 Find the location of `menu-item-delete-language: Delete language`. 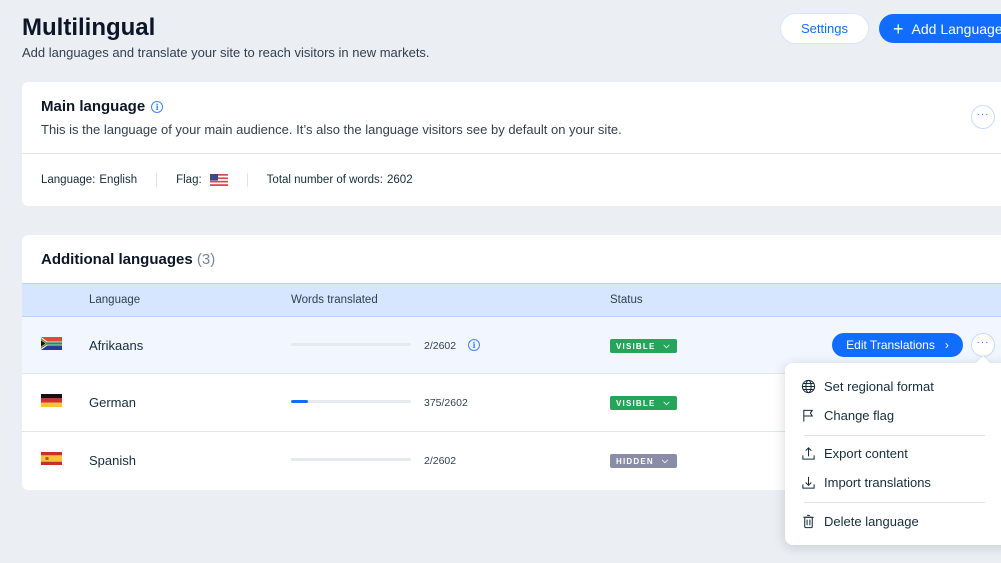

menu-item-delete-language: Delete language is located at coordinates (860, 521).